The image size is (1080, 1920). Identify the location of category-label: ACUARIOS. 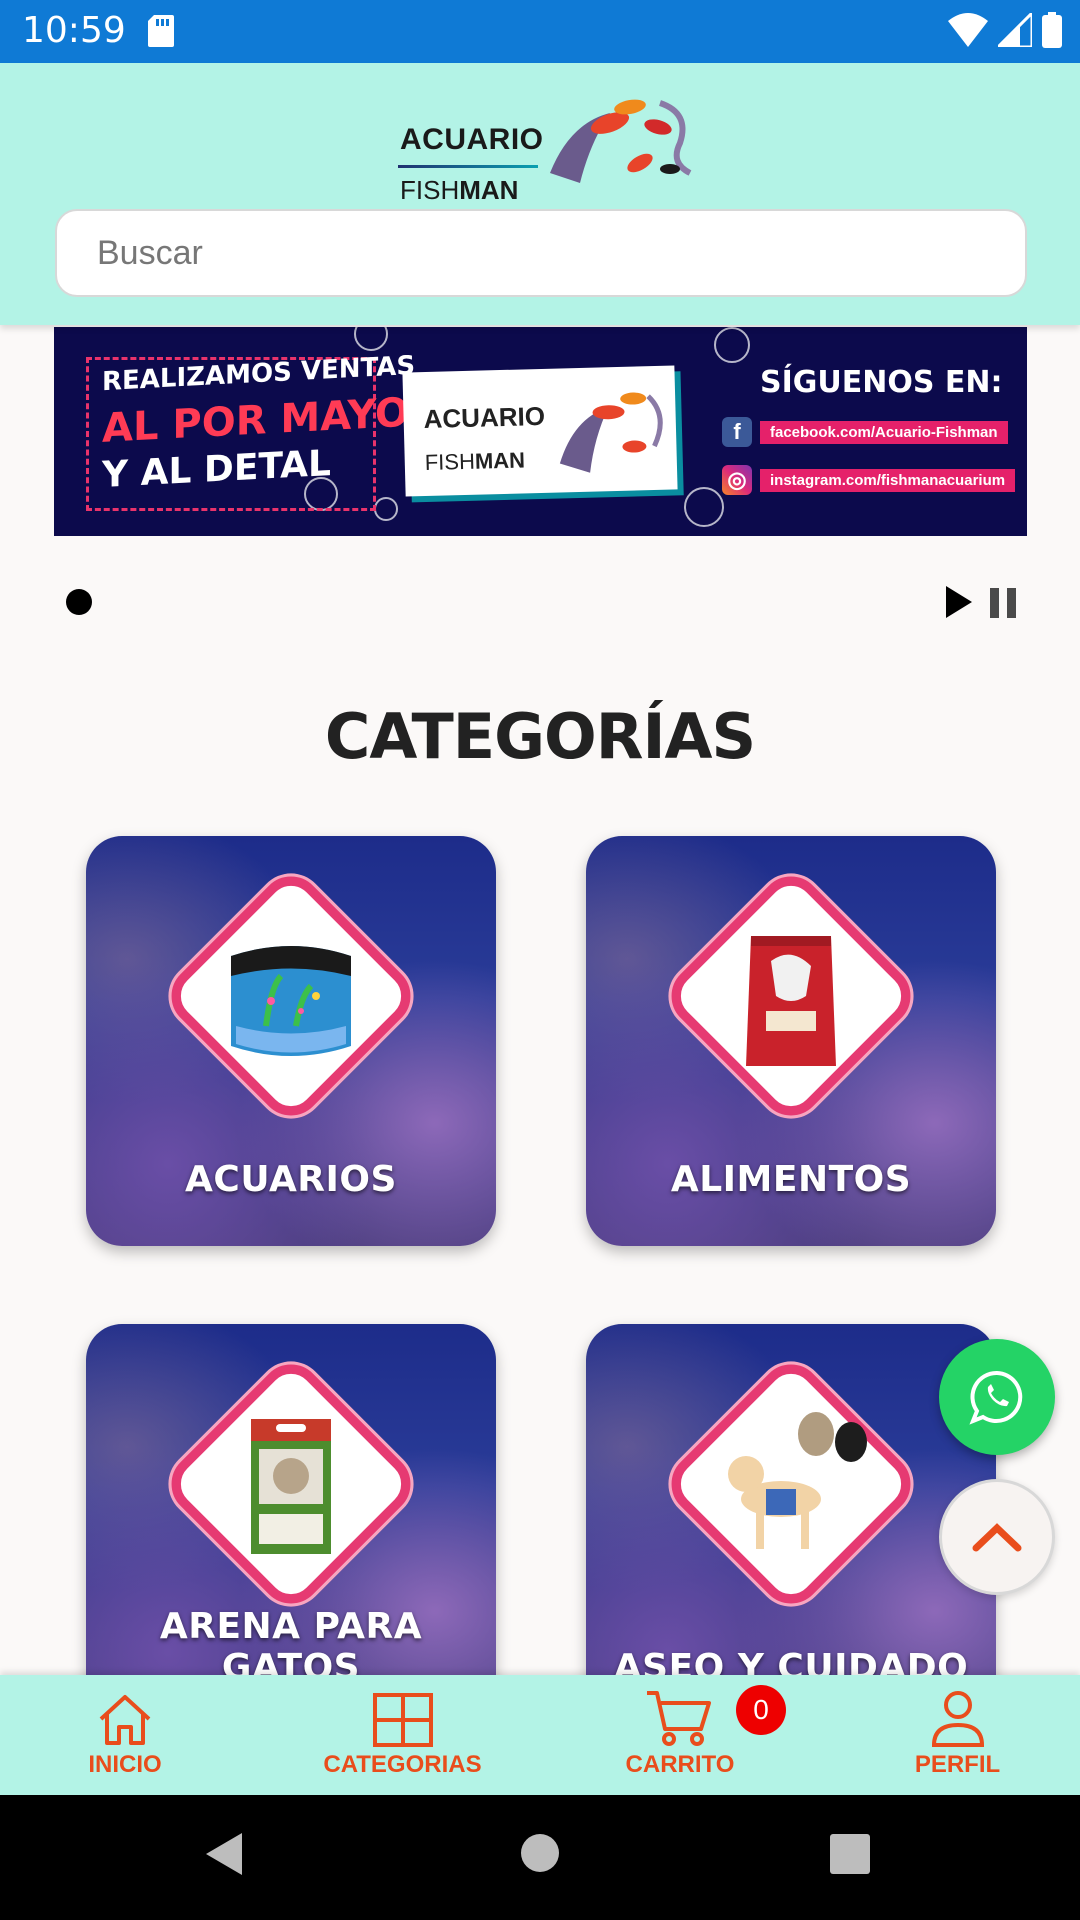
(291, 1179).